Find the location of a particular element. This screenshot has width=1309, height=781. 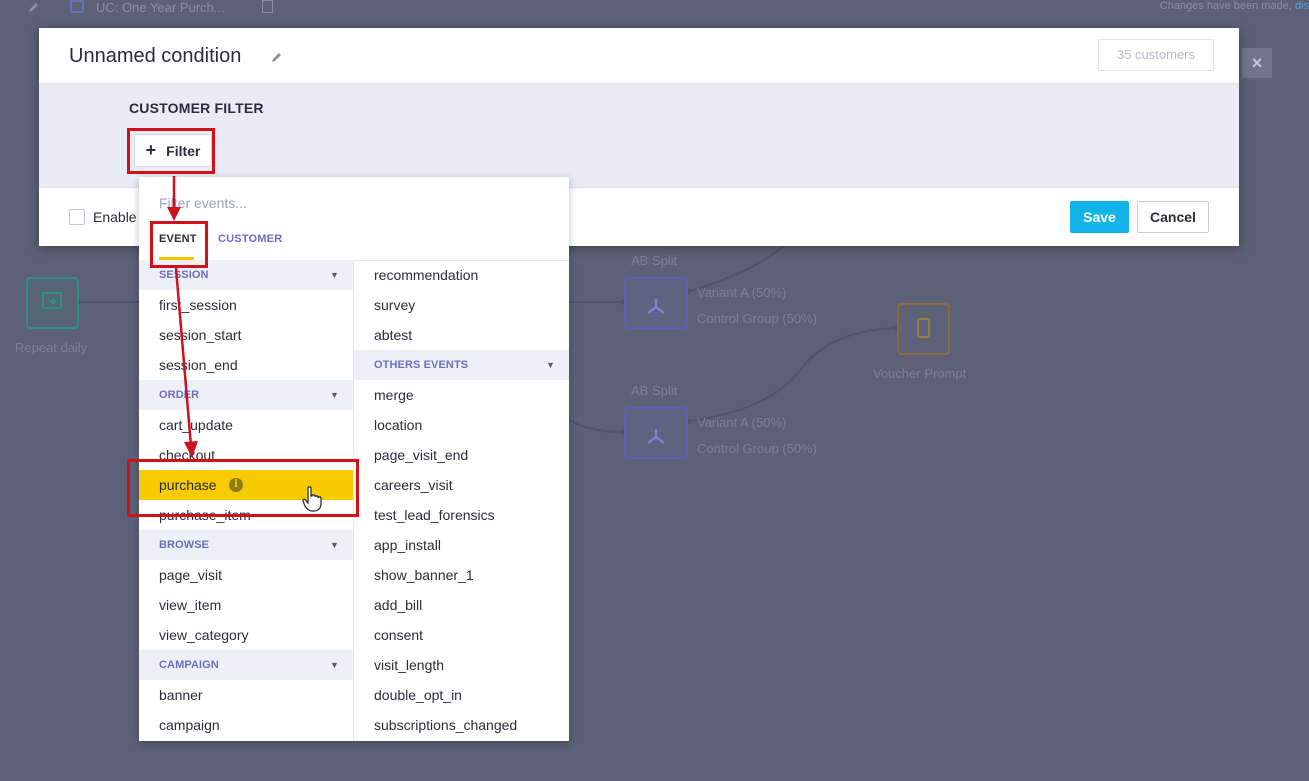

event-list-item: subscriptions_changed is located at coordinates (461, 725).